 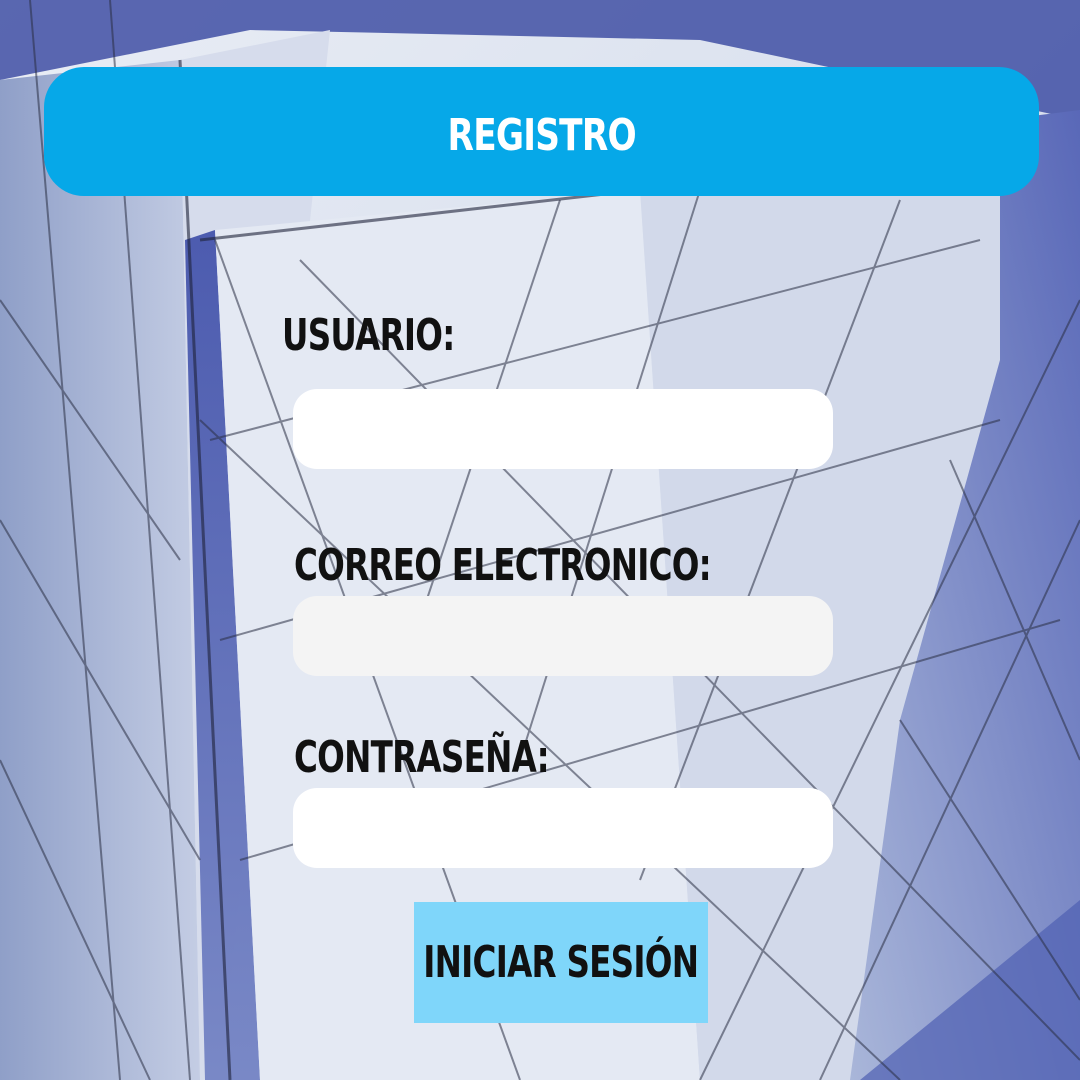 What do you see at coordinates (563, 828) in the screenshot?
I see `password-input` at bounding box center [563, 828].